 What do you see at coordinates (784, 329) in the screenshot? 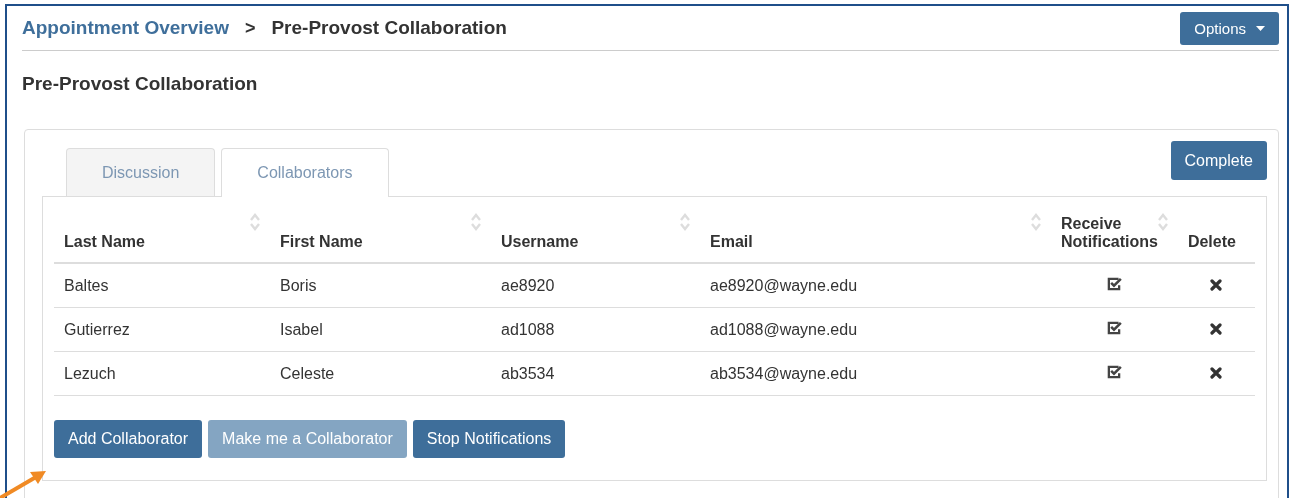
I see `table-cell: ad1088@wayne.edu` at bounding box center [784, 329].